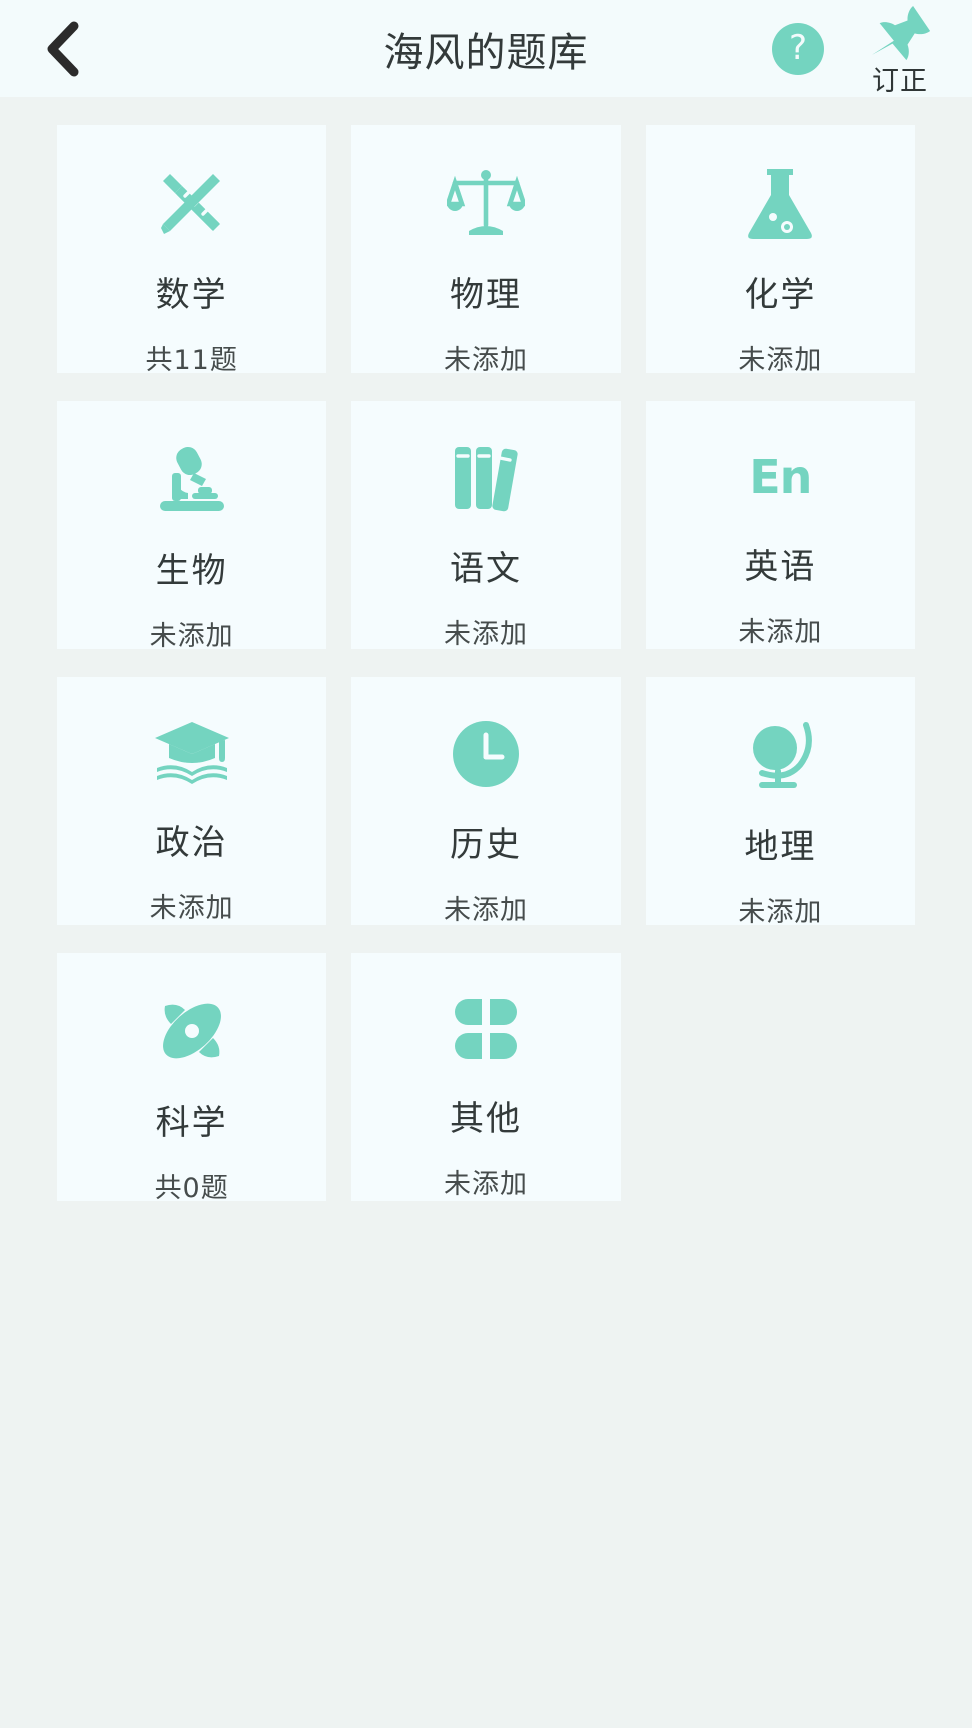  I want to click on four-petal-icon, so click(485, 1029).